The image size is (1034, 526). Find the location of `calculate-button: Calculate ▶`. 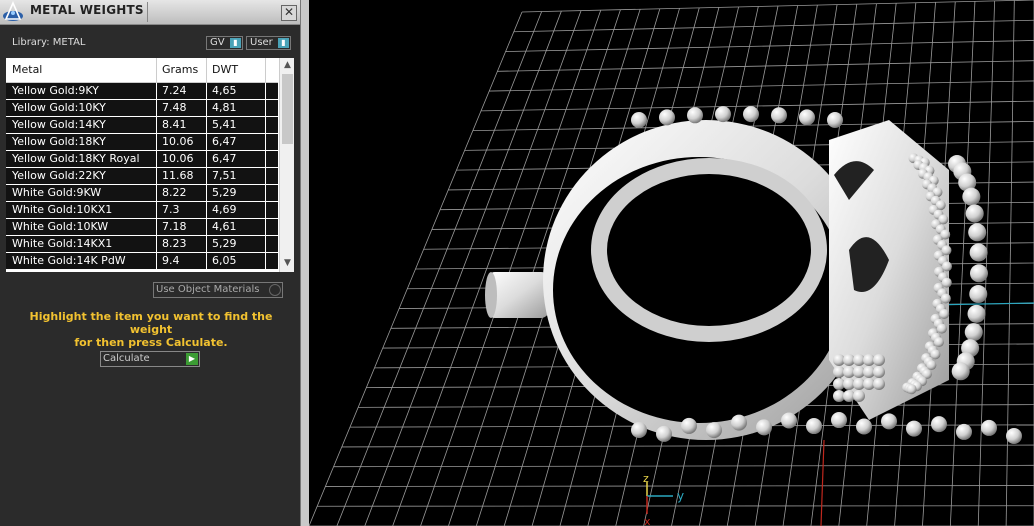

calculate-button: Calculate ▶ is located at coordinates (150, 359).